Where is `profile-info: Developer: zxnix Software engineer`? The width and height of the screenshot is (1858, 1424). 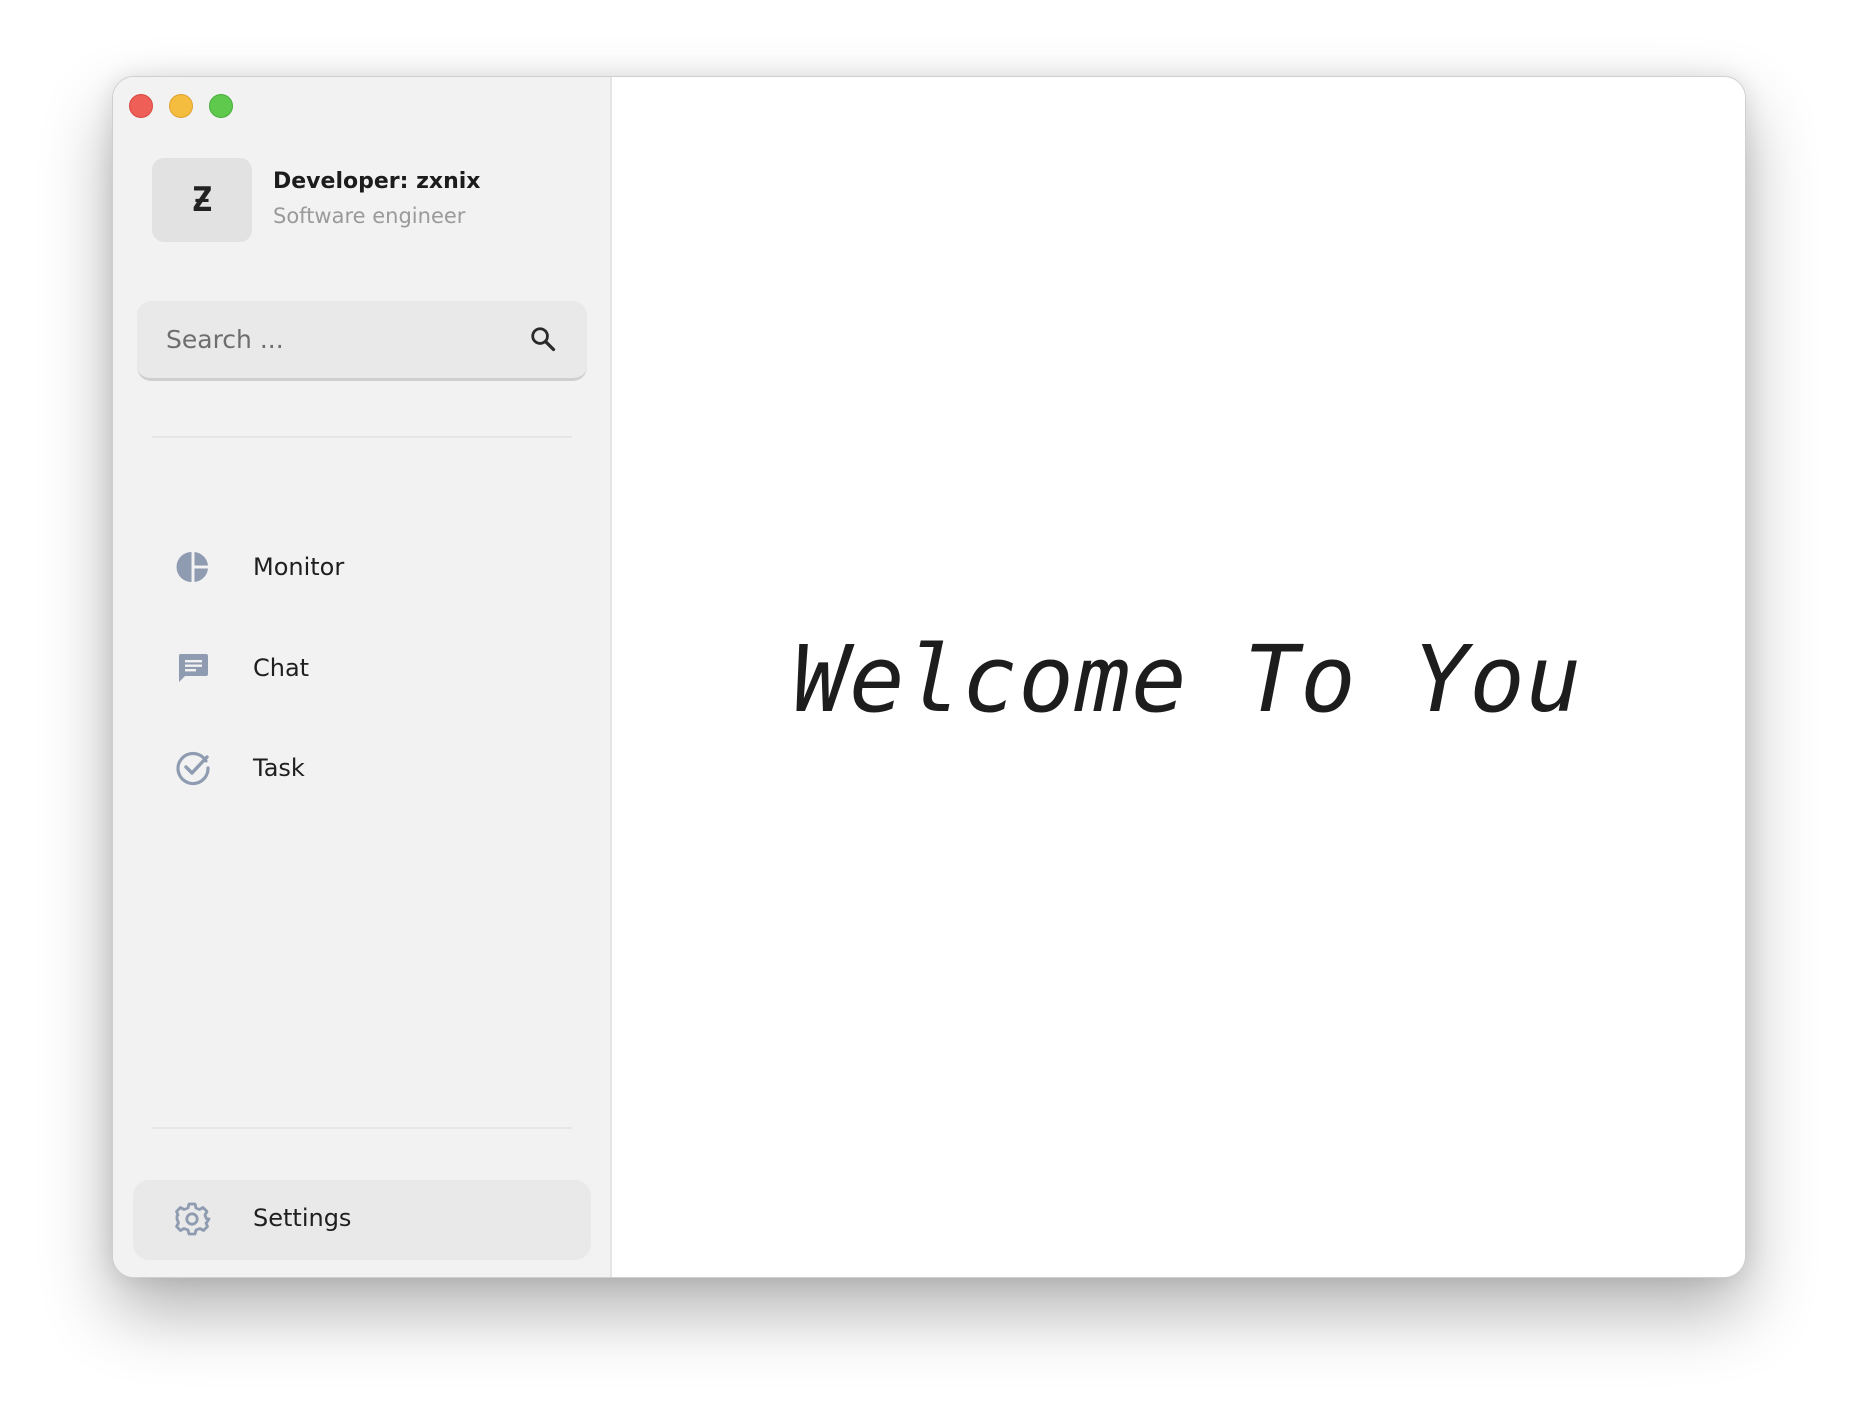 profile-info: Developer: zxnix Software engineer is located at coordinates (376, 199).